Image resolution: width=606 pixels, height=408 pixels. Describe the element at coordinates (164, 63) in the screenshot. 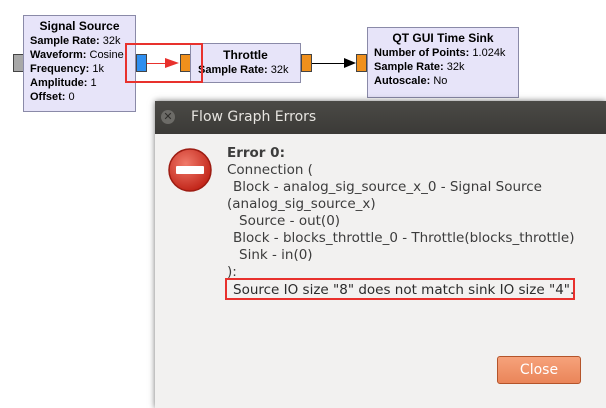

I see `connection-highlight-box` at that location.